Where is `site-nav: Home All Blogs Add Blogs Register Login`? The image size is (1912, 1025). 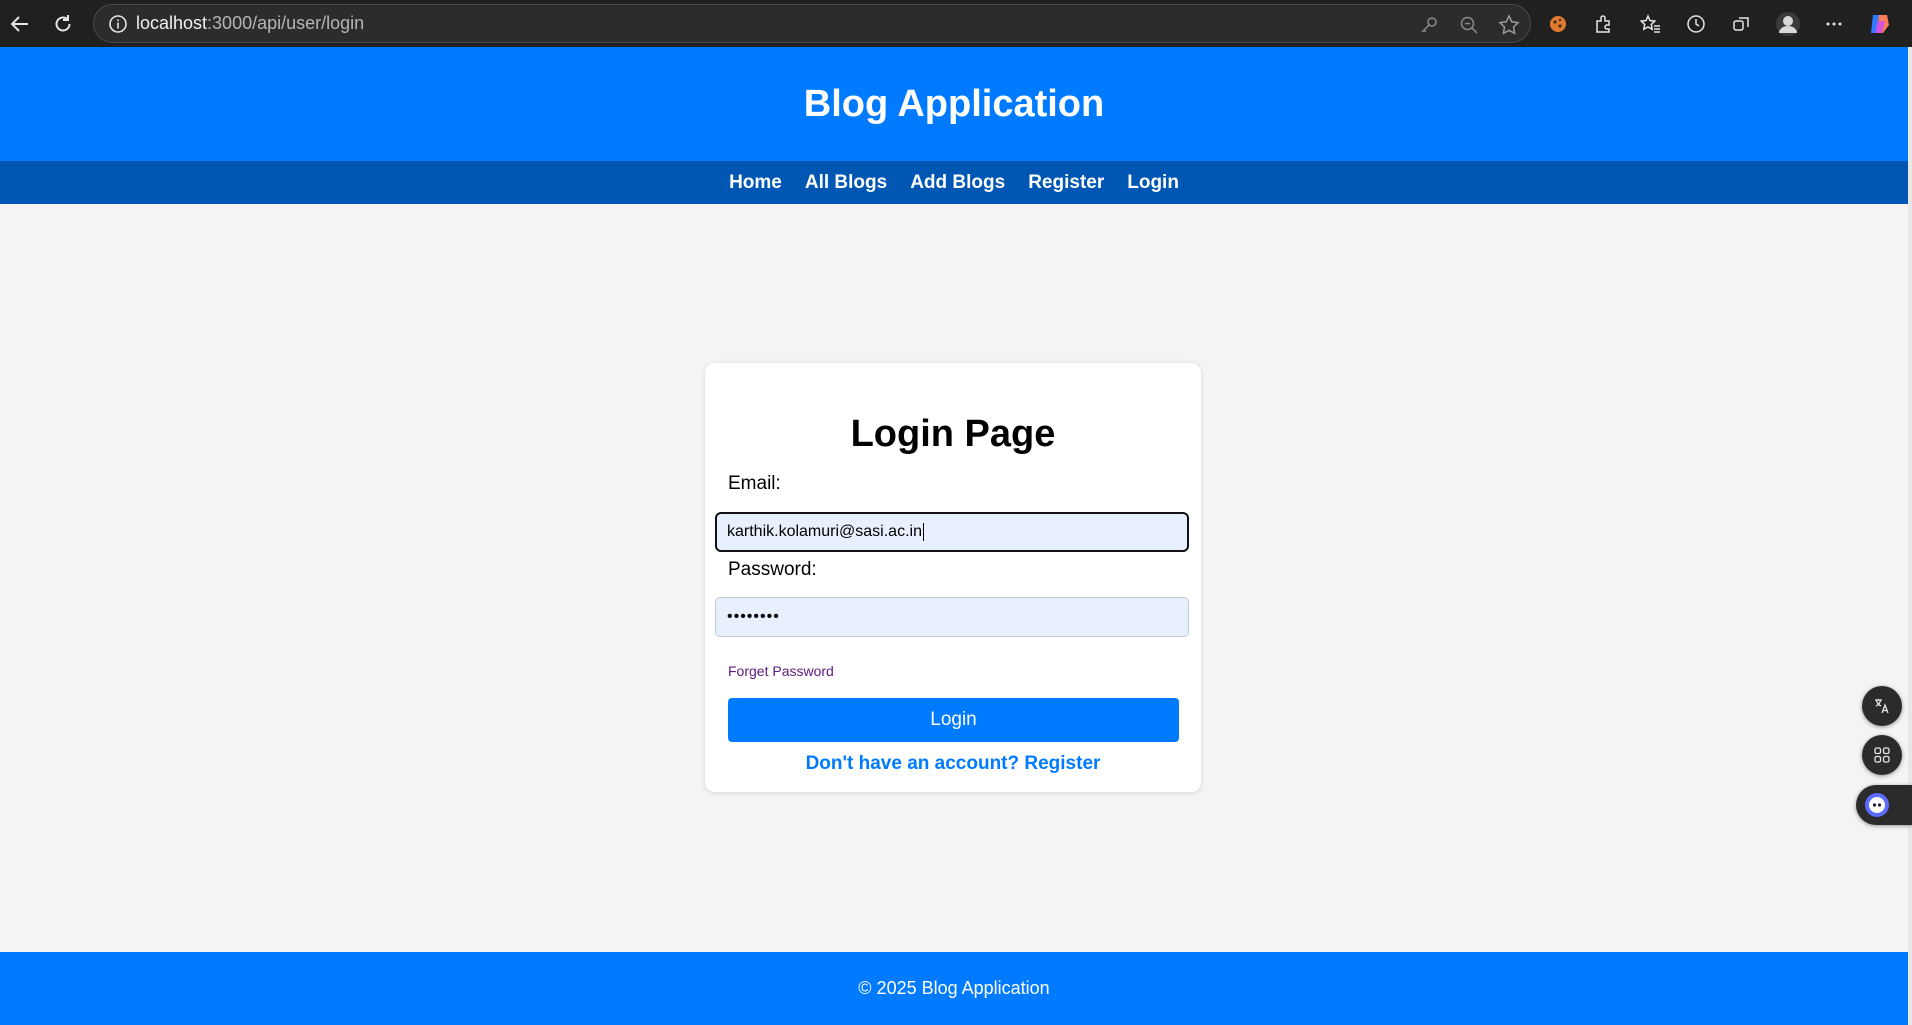
site-nav: Home All Blogs Add Blogs Register Login is located at coordinates (954, 182).